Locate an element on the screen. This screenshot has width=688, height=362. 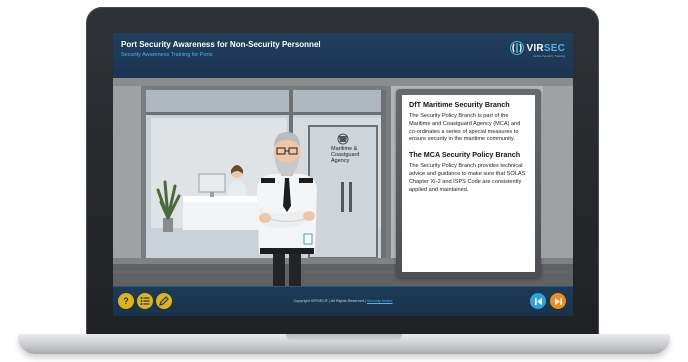
skip-back-icon is located at coordinates (538, 301).